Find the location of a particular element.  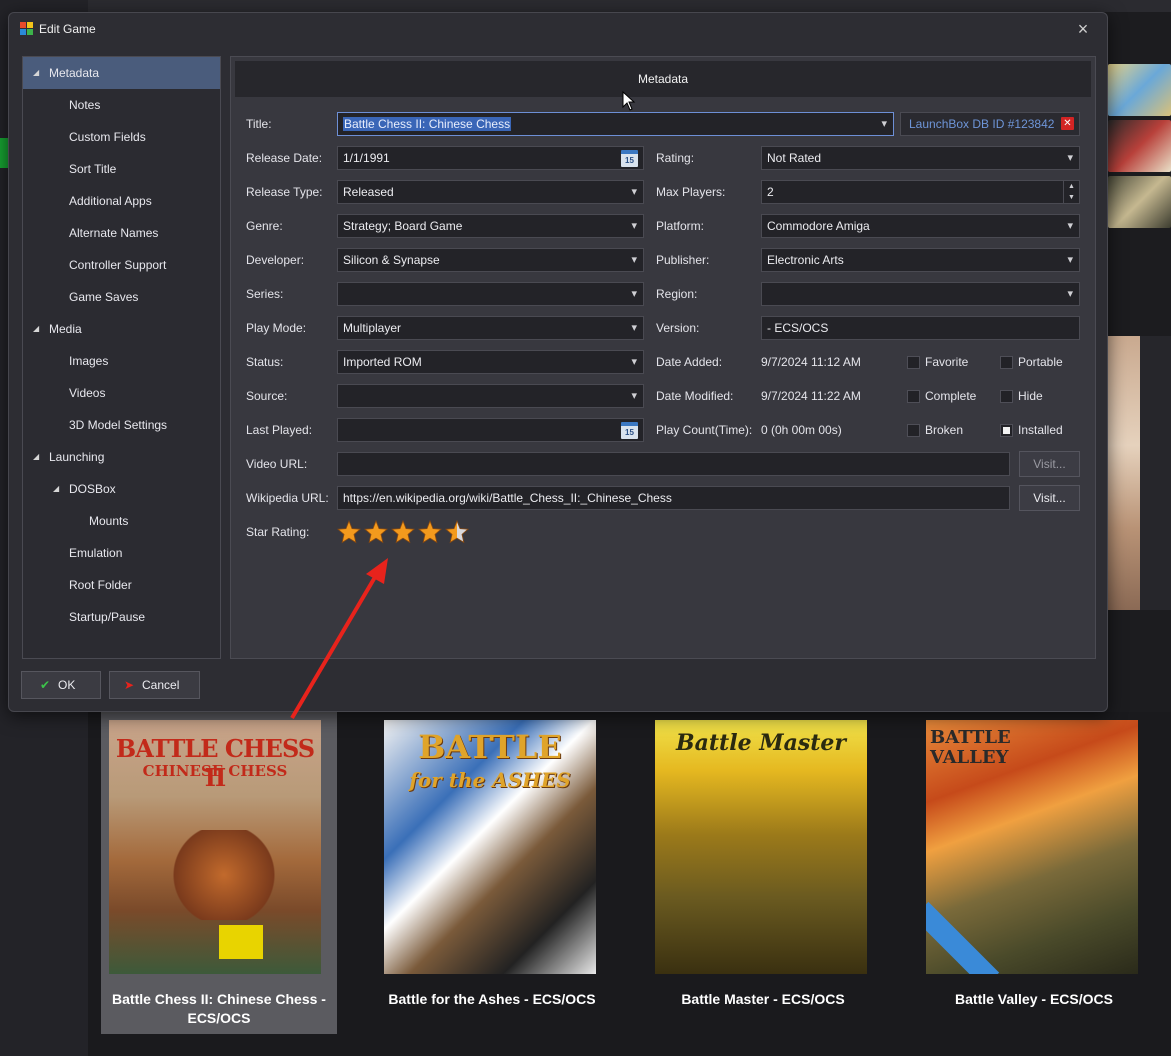

release-type-dropdown: Released is located at coordinates (490, 192).